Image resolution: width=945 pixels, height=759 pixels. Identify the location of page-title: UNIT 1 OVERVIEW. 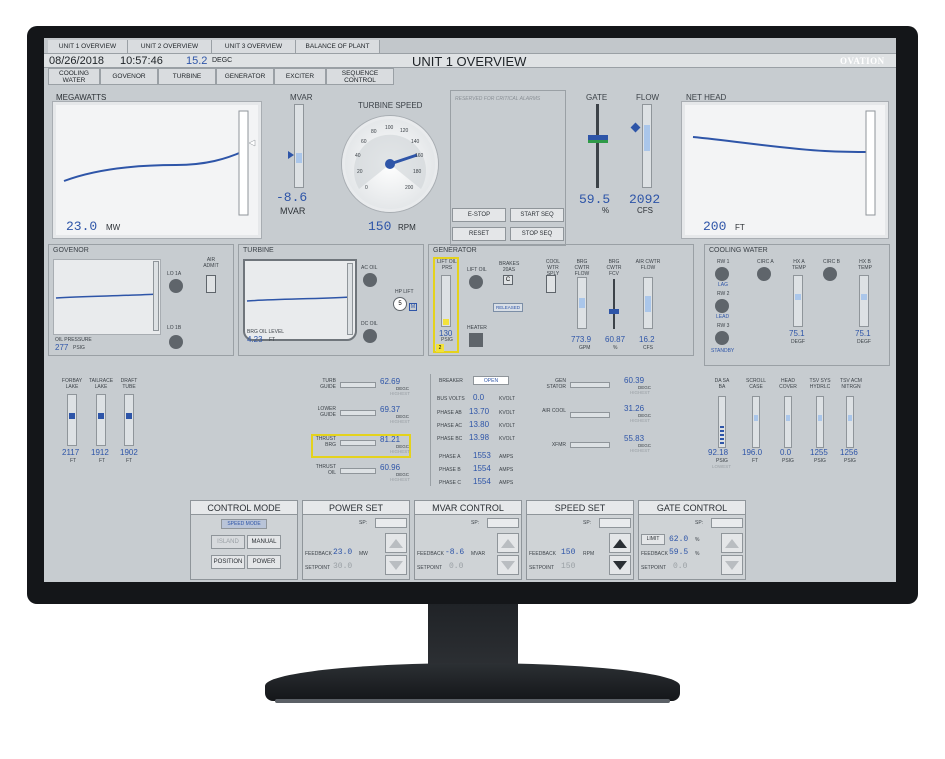
(469, 61).